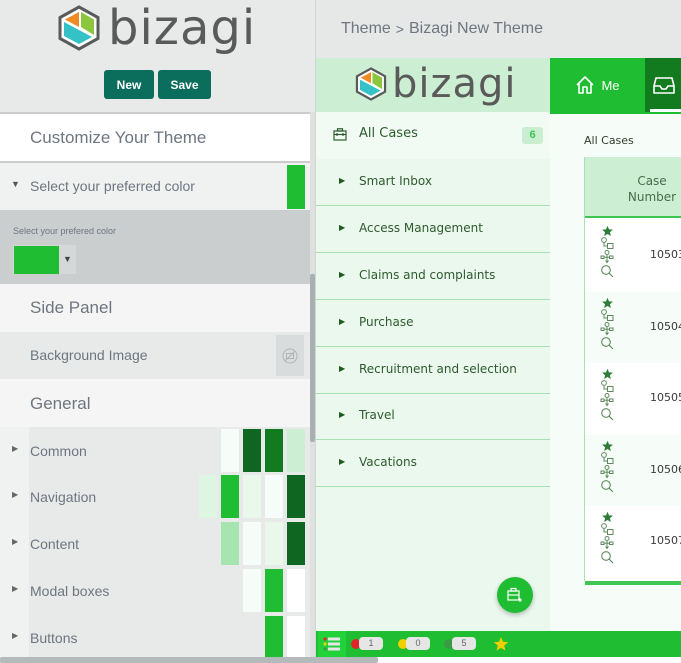 The image size is (681, 663). Describe the element at coordinates (366, 29) in the screenshot. I see `breadcrumb-root: Theme` at that location.